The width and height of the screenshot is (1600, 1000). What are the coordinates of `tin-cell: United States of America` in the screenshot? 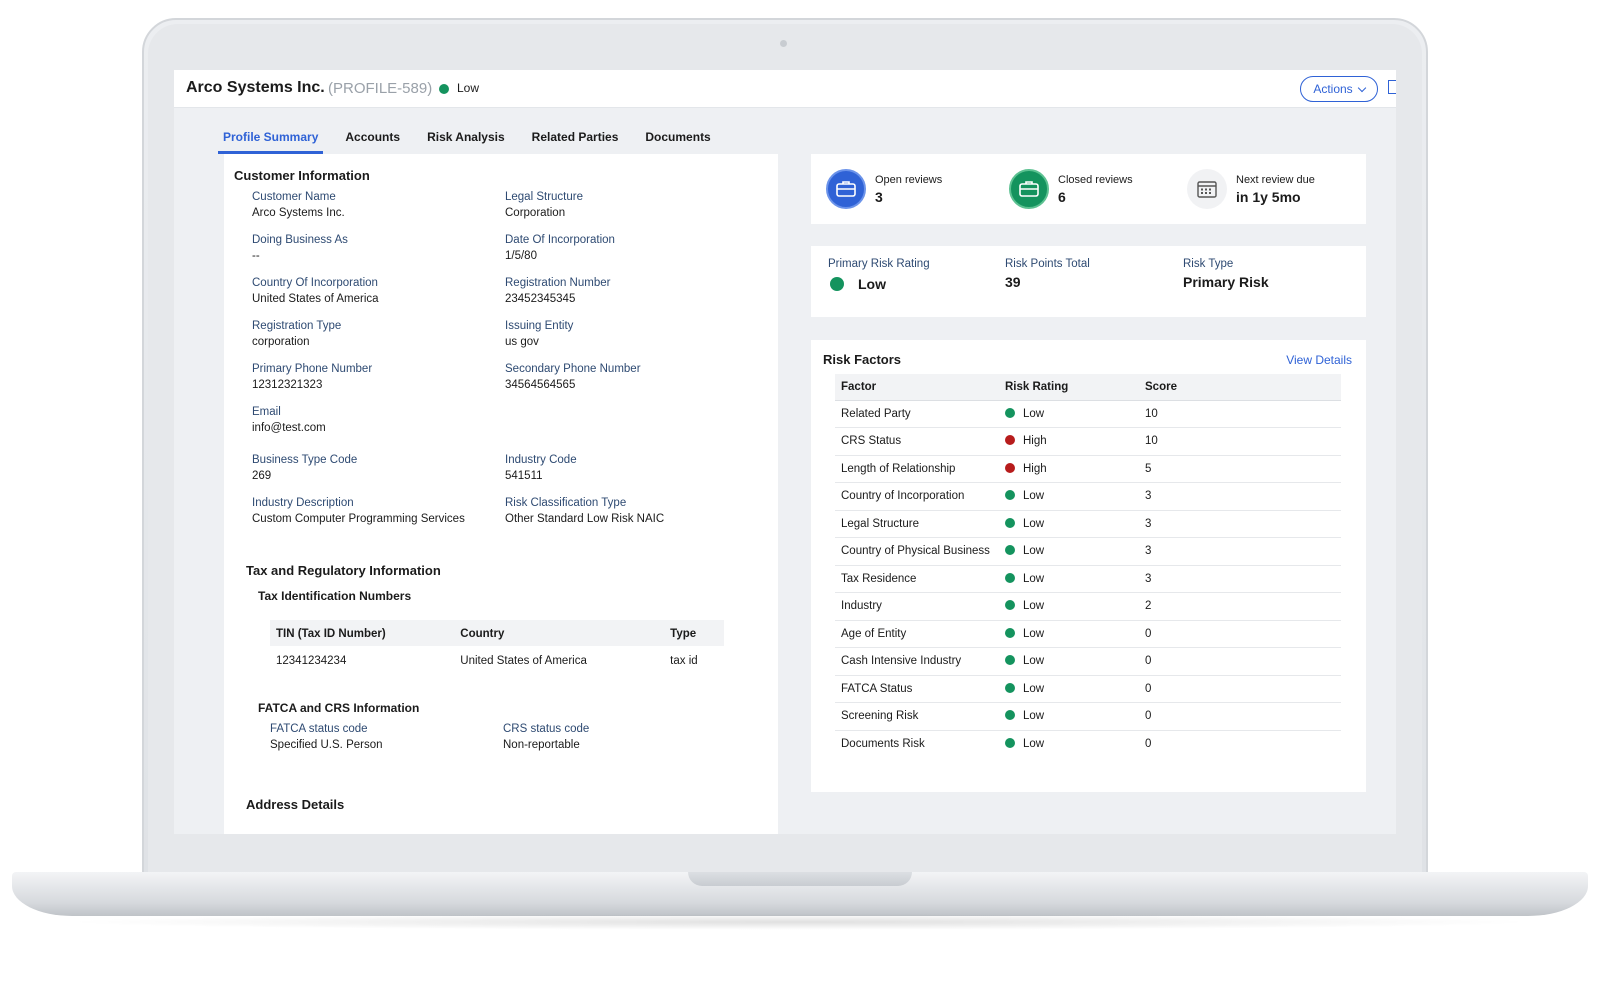 It's located at (523, 661).